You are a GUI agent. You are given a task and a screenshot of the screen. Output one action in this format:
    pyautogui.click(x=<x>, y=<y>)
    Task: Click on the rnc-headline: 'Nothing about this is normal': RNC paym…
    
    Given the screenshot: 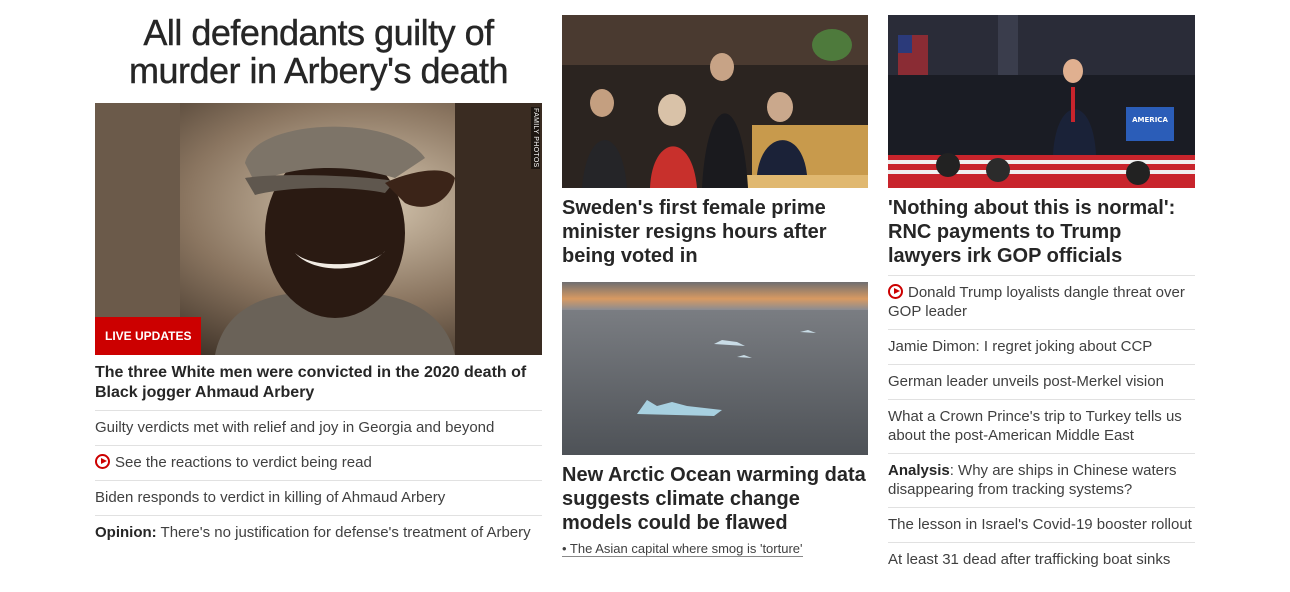 What is the action you would take?
    pyautogui.click(x=1041, y=232)
    